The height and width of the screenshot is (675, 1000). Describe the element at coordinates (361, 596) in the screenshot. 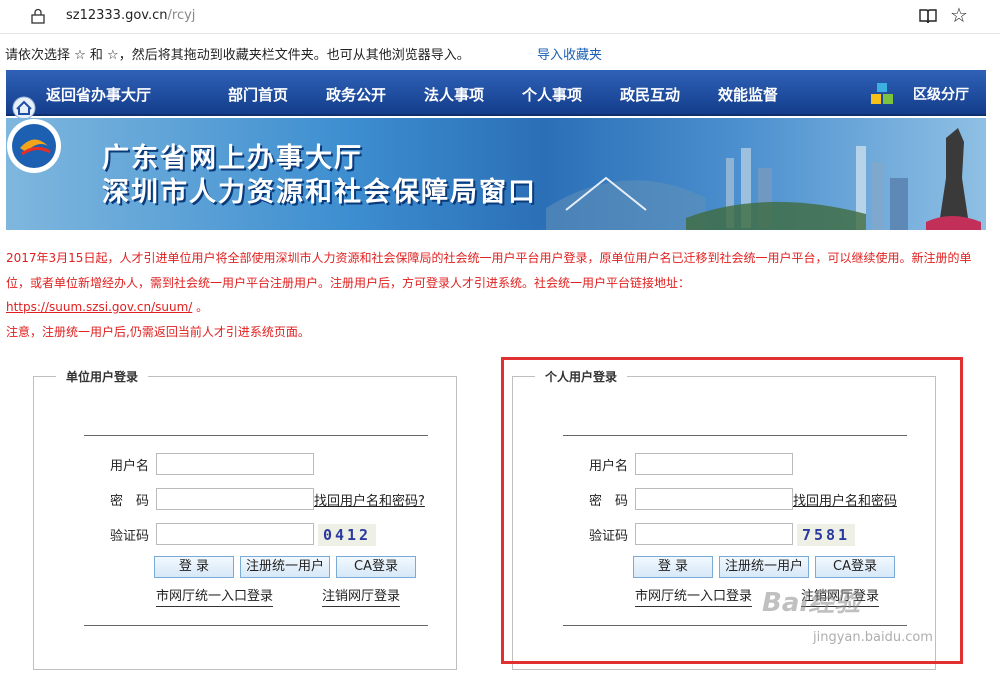

I see `unit-logout-link: 注销网厅登录` at that location.